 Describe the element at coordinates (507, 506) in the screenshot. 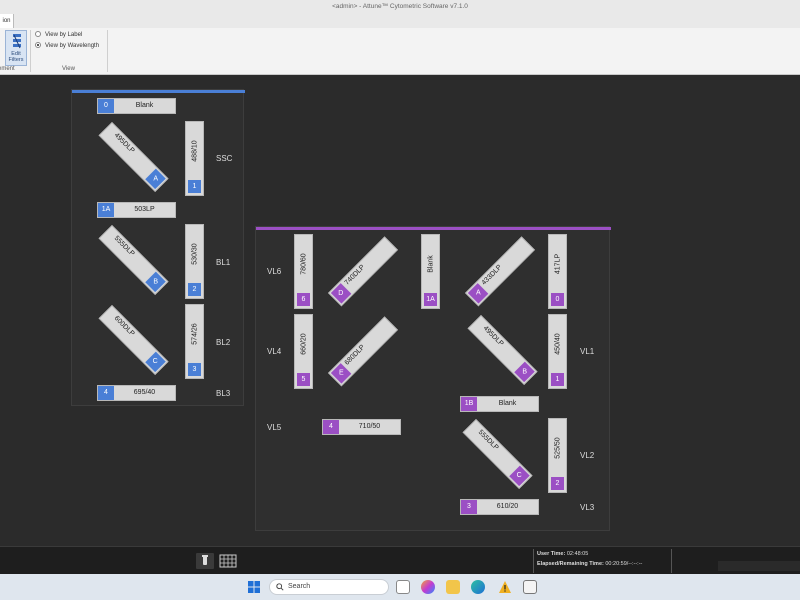

I see `filter-label: 610/20` at that location.